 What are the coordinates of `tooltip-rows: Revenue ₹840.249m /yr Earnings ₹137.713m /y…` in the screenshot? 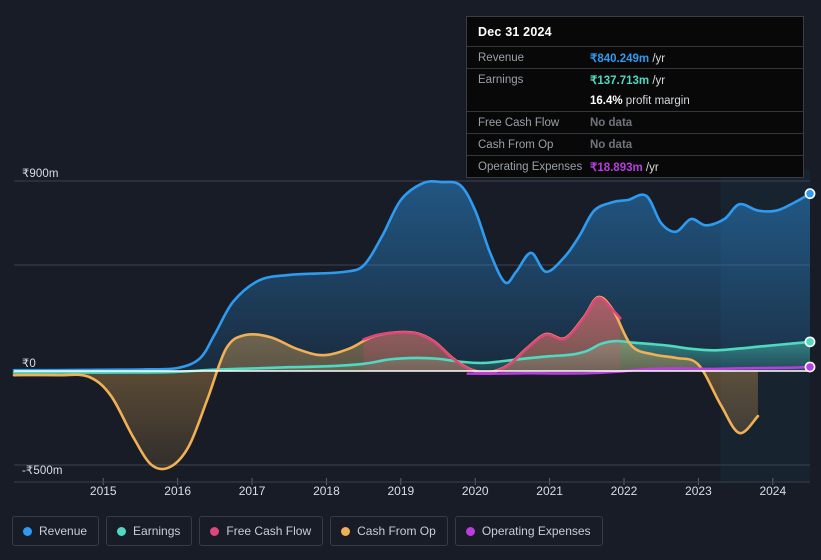 It's located at (635, 111).